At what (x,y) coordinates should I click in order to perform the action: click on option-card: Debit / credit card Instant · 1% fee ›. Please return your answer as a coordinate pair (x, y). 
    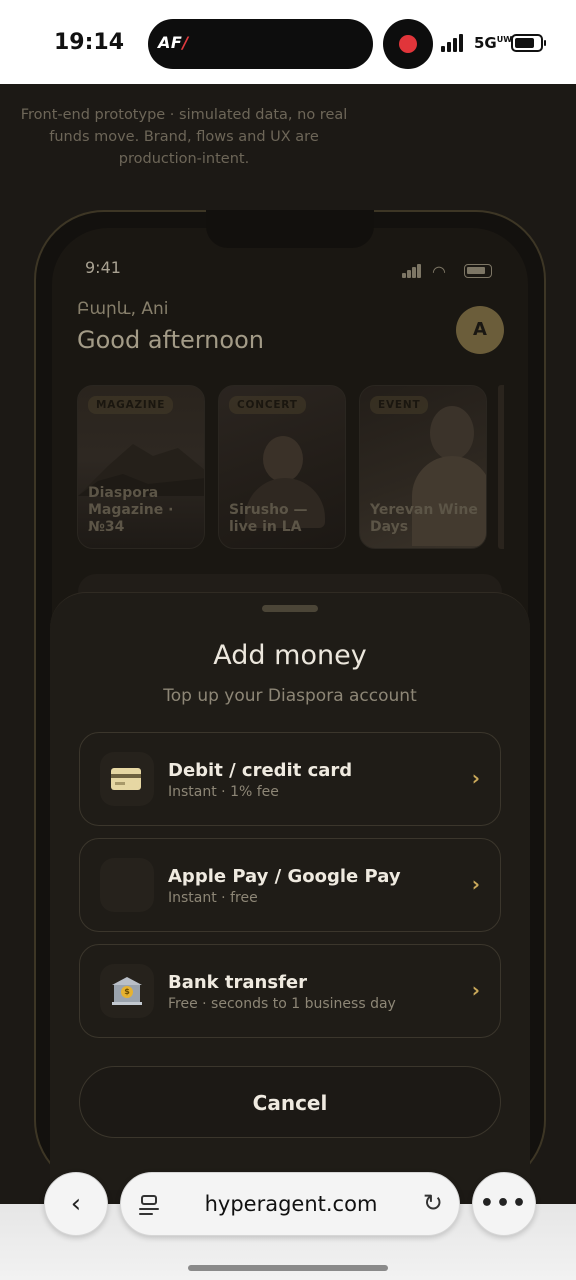
    Looking at the image, I should click on (290, 779).